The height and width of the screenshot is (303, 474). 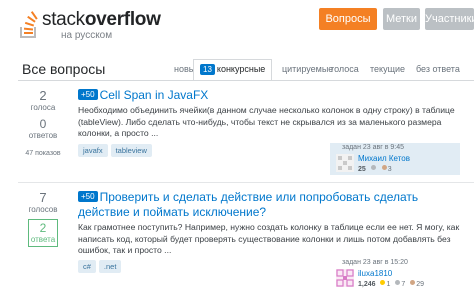 I want to click on question-divider, so click(x=246, y=182).